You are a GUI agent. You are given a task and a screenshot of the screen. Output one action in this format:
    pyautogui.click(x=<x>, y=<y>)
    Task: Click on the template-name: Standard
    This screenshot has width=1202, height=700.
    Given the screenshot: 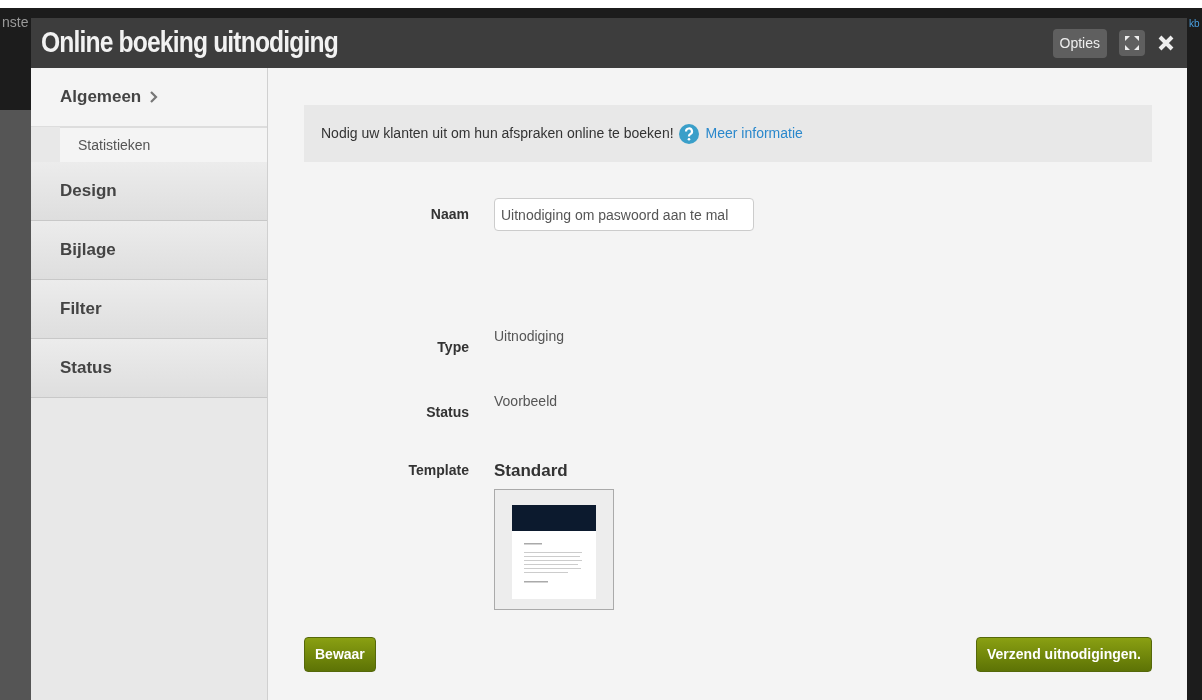 What is the action you would take?
    pyautogui.click(x=531, y=471)
    